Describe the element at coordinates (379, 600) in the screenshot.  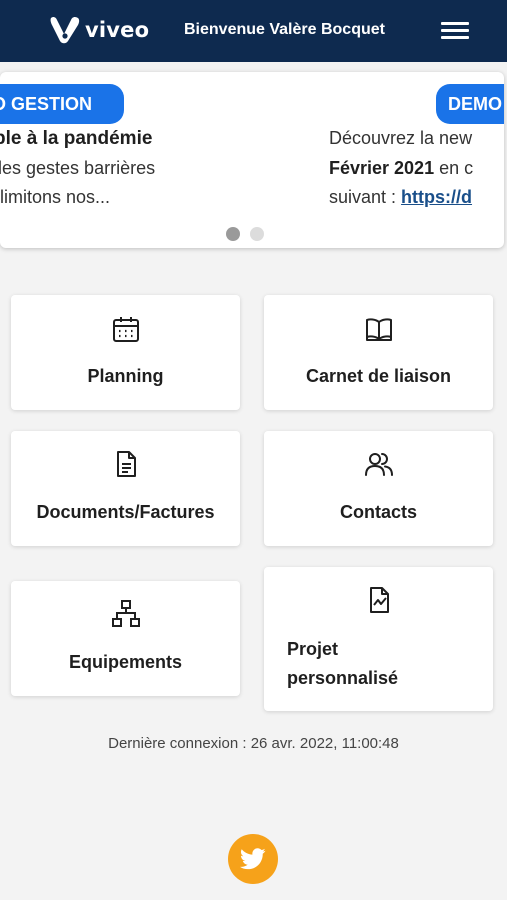
I see `file-chart-icon` at that location.